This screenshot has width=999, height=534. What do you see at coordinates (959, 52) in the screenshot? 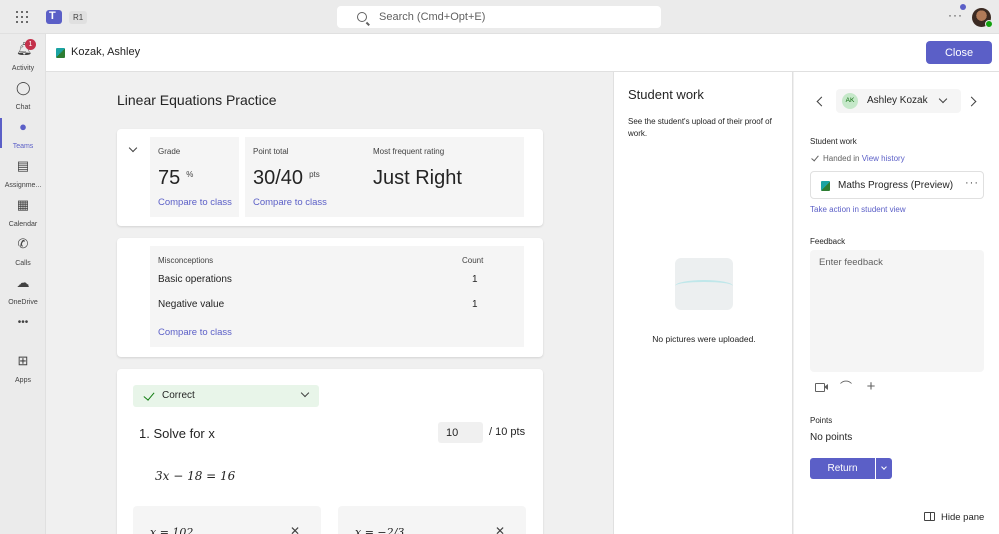
I see `close-button: Close` at bounding box center [959, 52].